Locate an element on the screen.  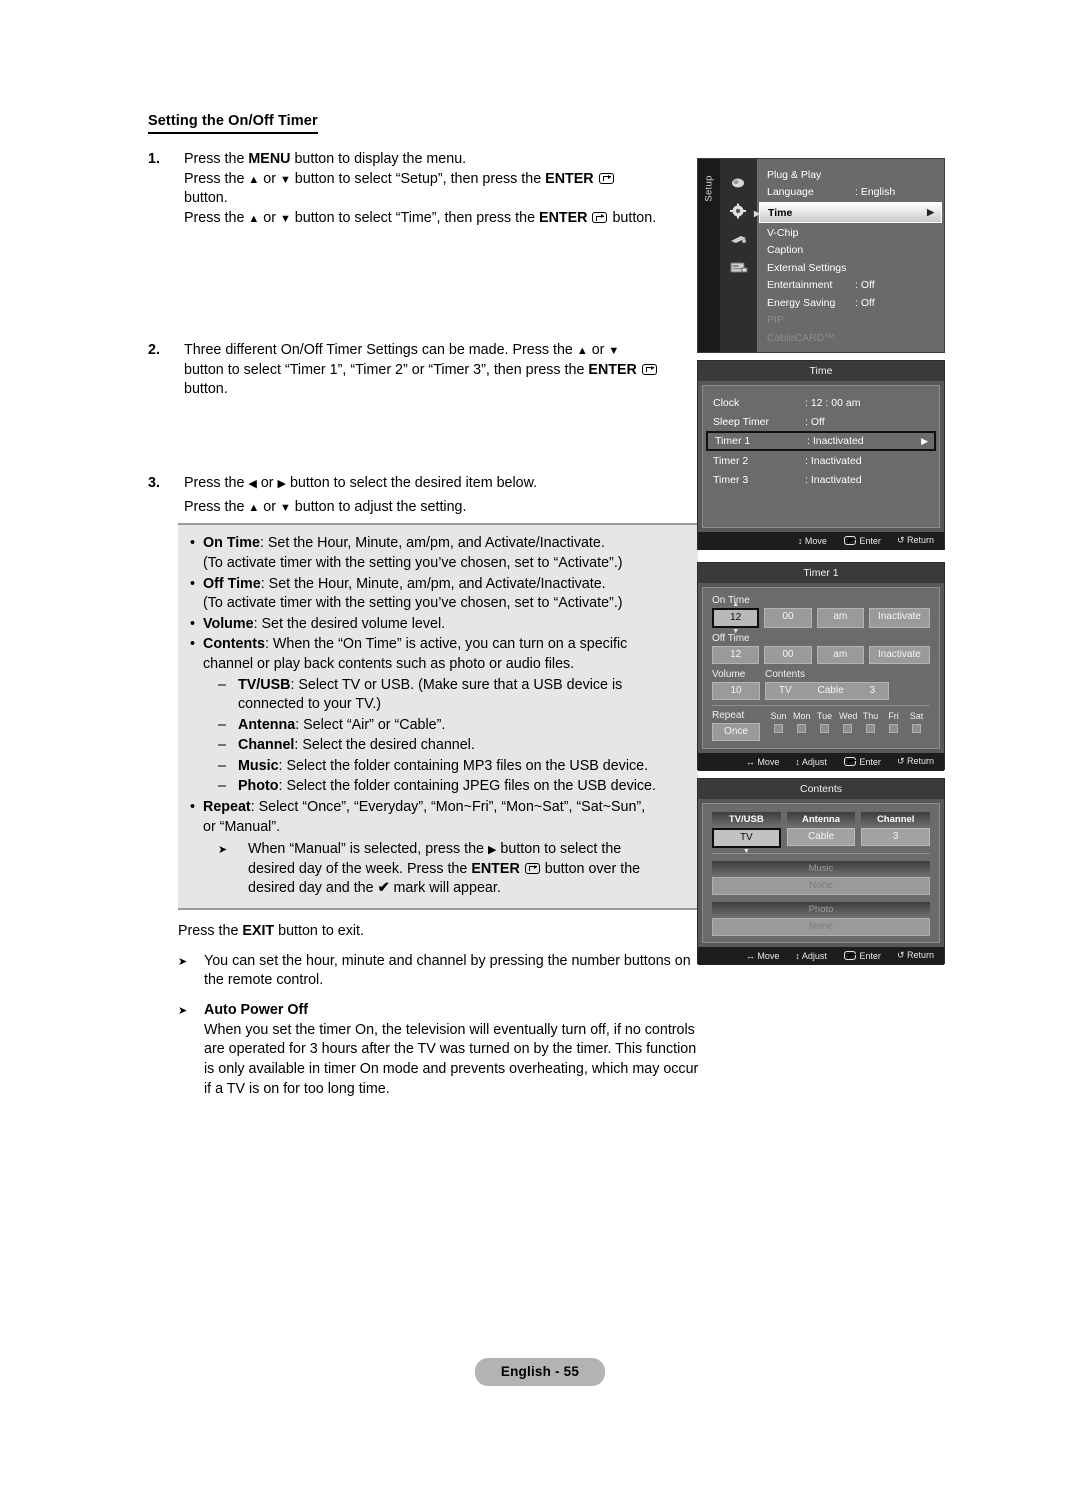
contents-source: TV is located at coordinates (785, 690).